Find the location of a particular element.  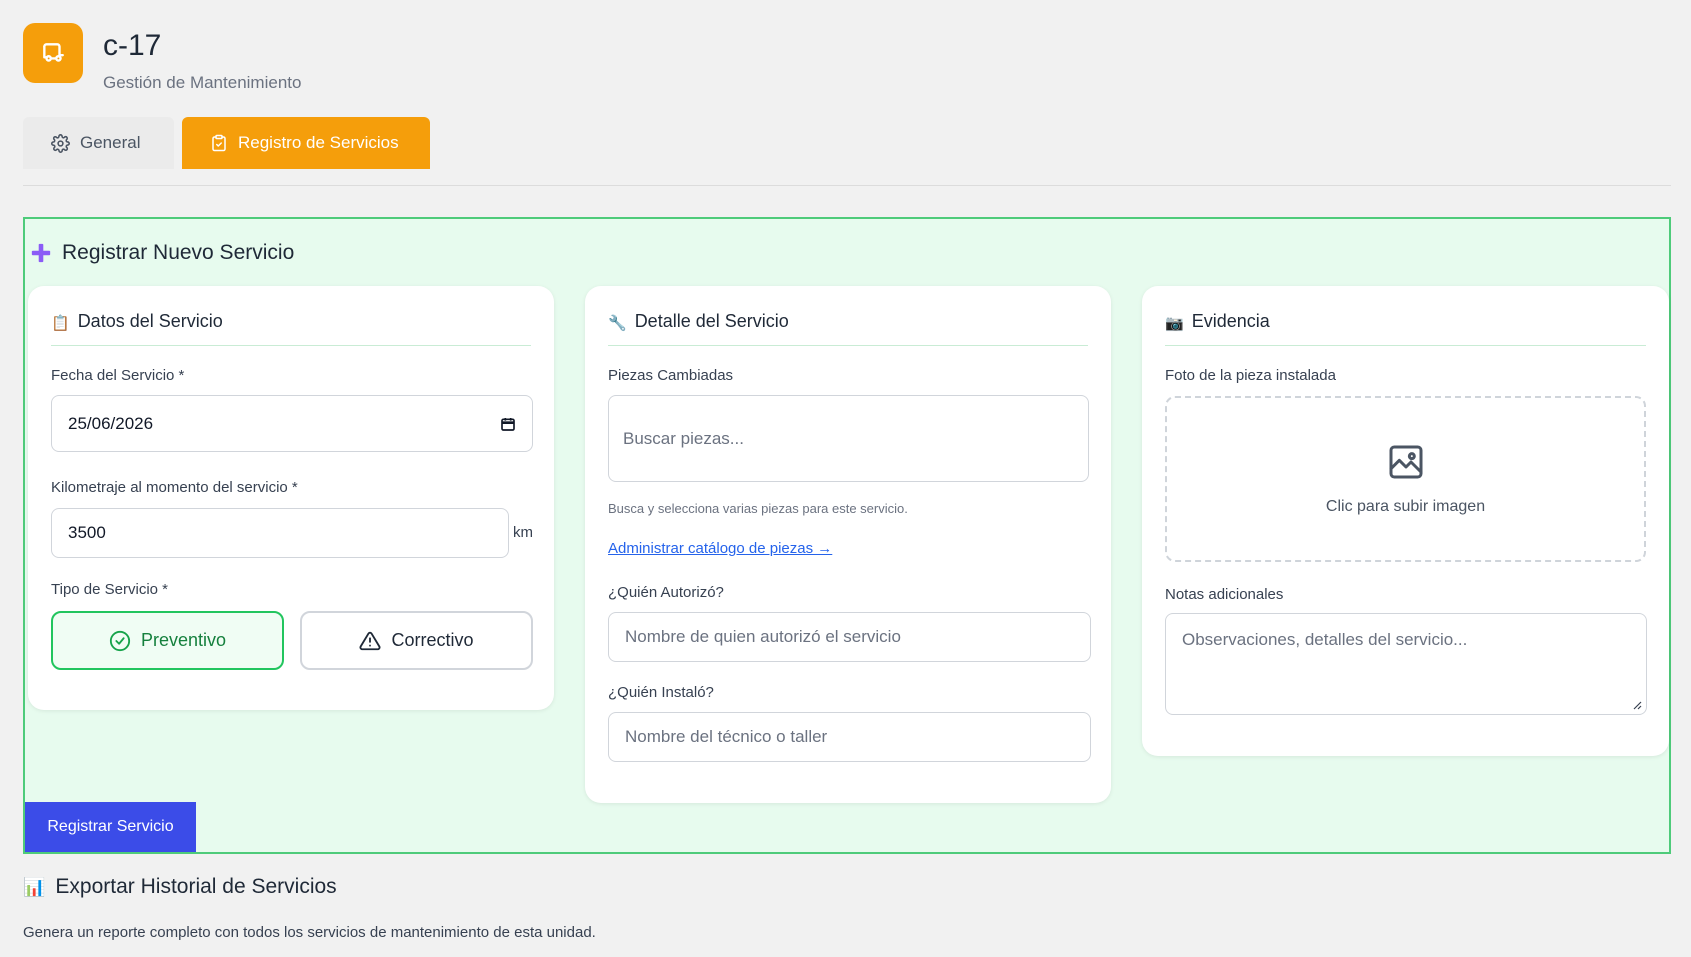

bus-icon is located at coordinates (53, 53).